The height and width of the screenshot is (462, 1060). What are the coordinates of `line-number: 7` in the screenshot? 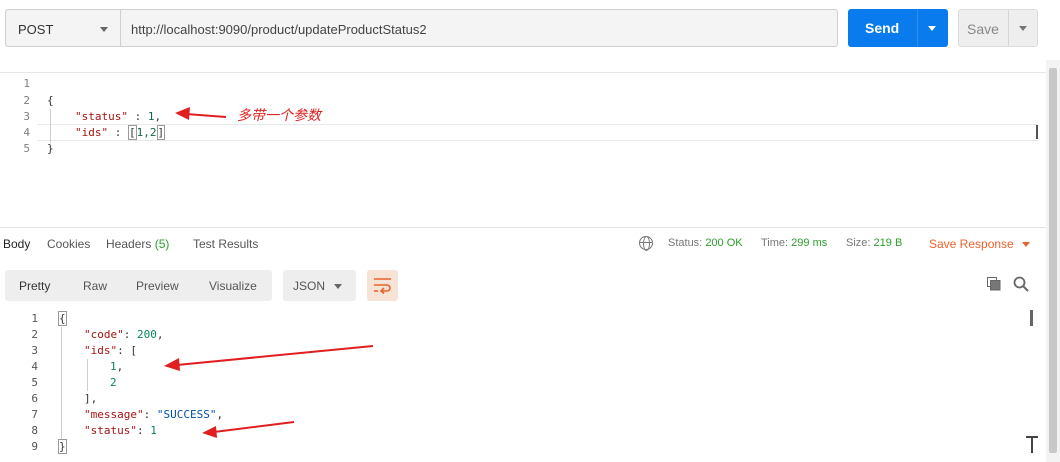 It's located at (34, 414).